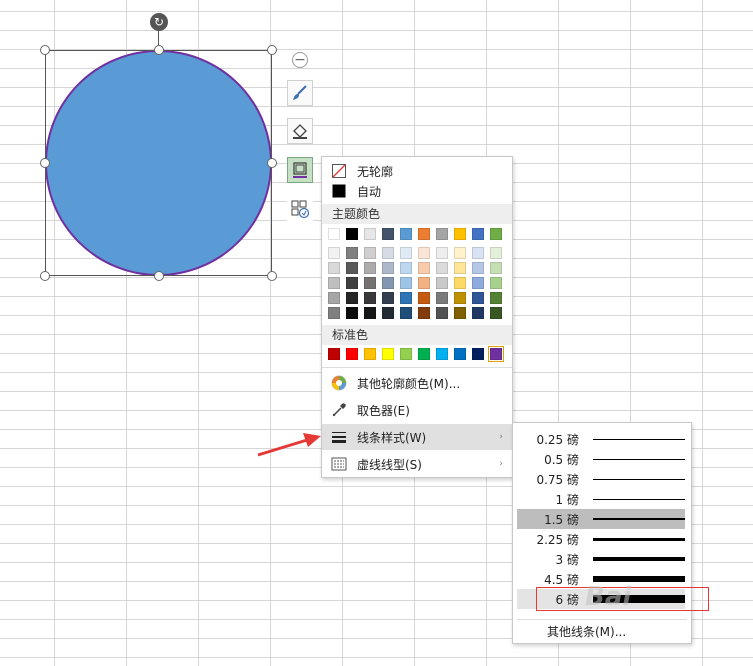 This screenshot has width=753, height=666. I want to click on resize-handle-b, so click(159, 276).